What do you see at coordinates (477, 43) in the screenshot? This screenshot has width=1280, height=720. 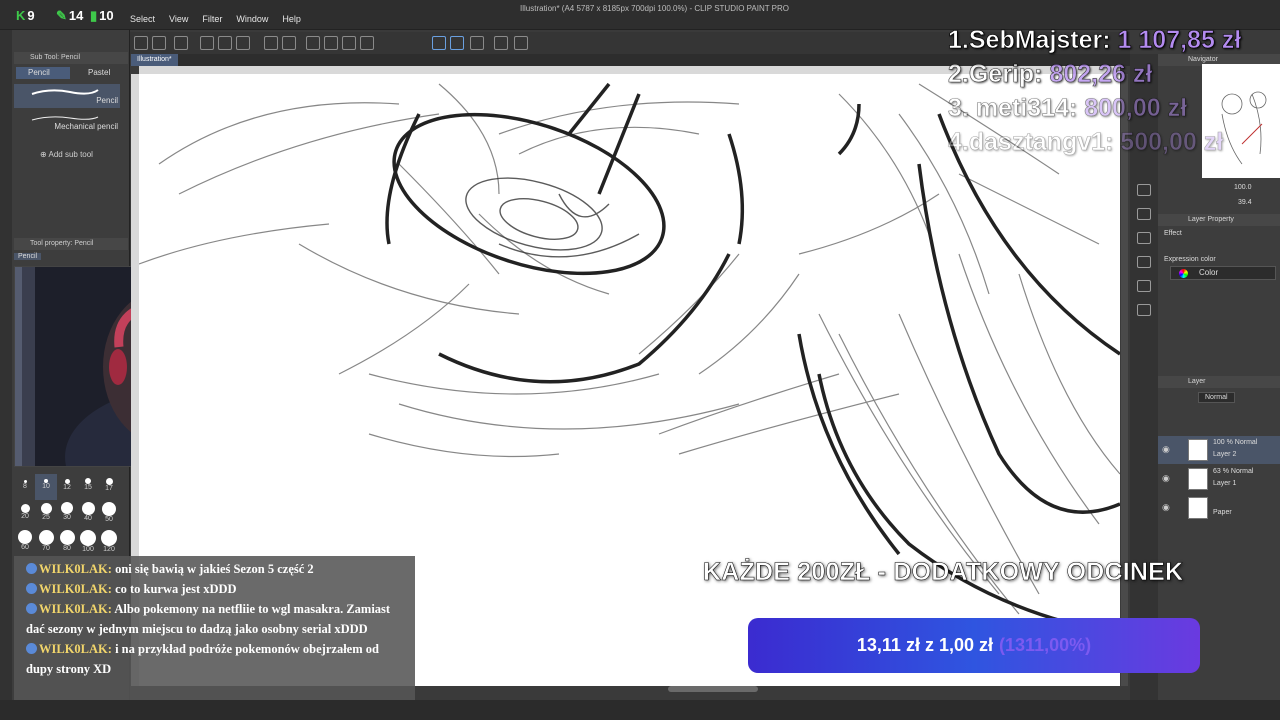 I see `ruler-icon` at bounding box center [477, 43].